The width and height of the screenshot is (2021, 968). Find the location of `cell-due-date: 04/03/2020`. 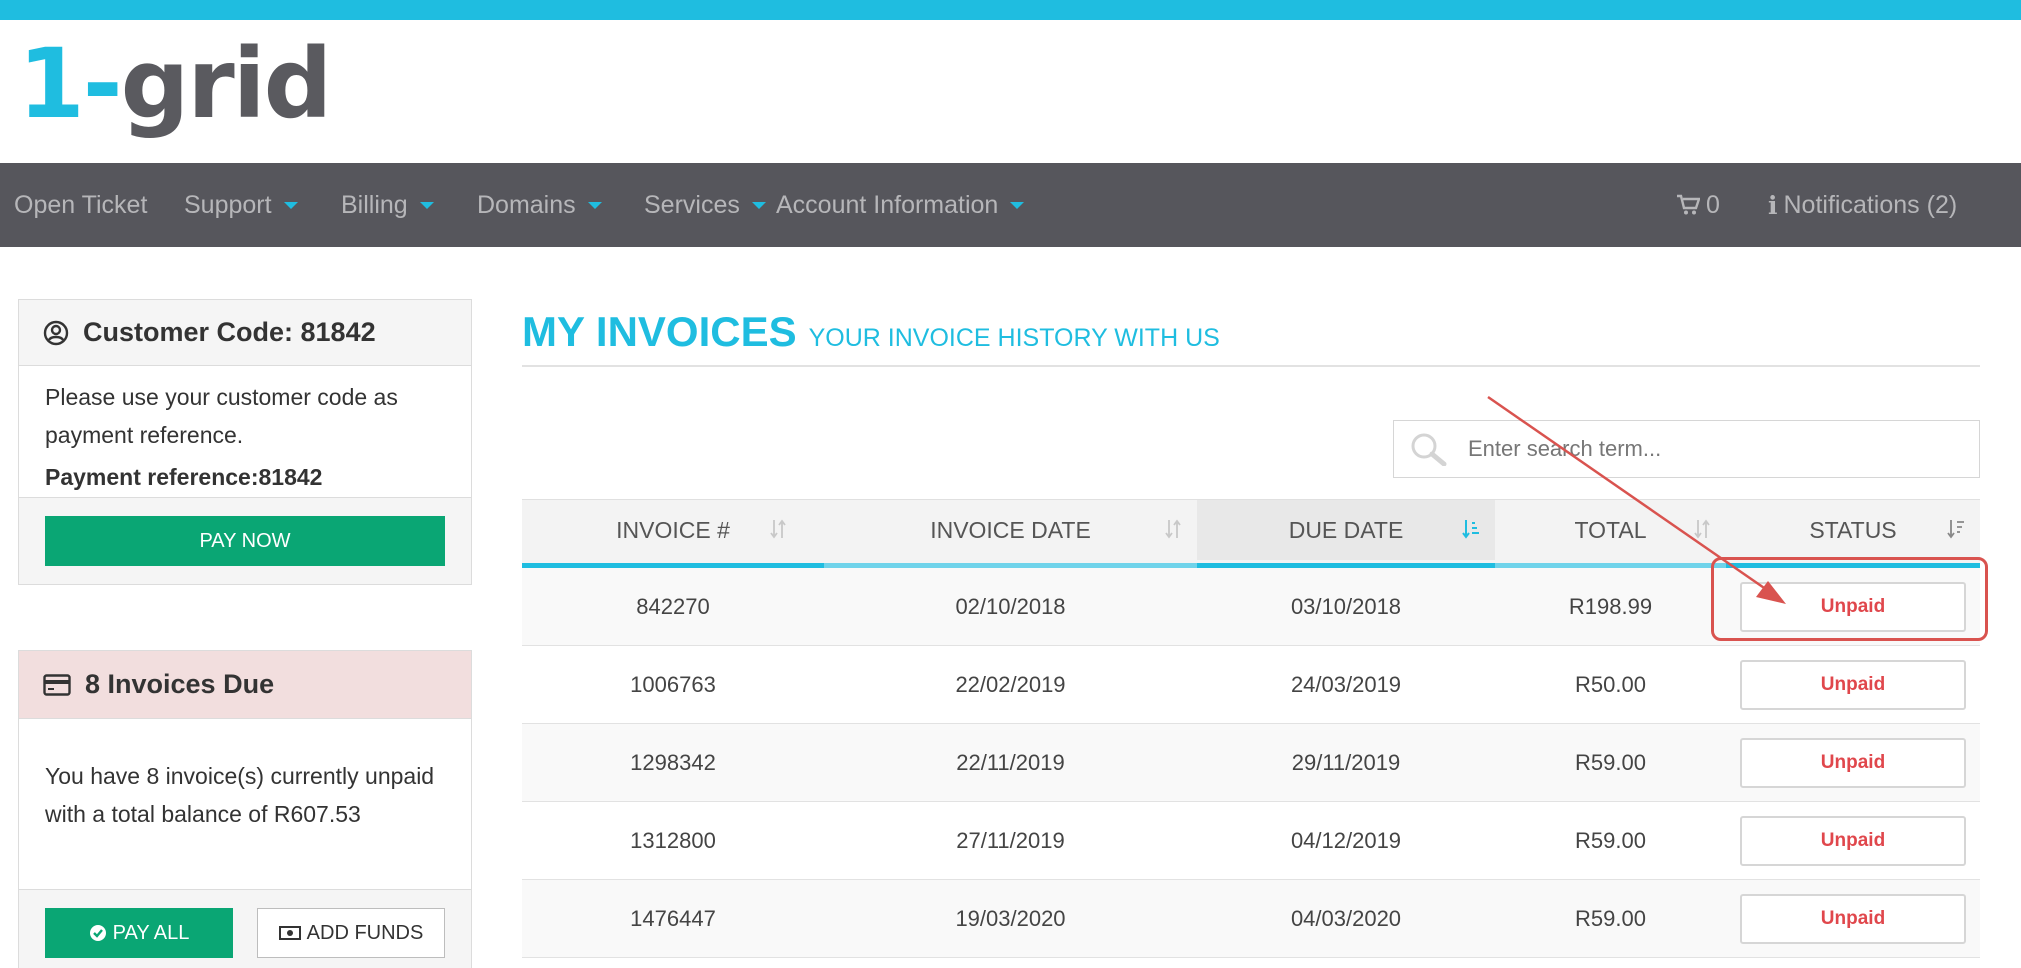

cell-due-date: 04/03/2020 is located at coordinates (1346, 918).